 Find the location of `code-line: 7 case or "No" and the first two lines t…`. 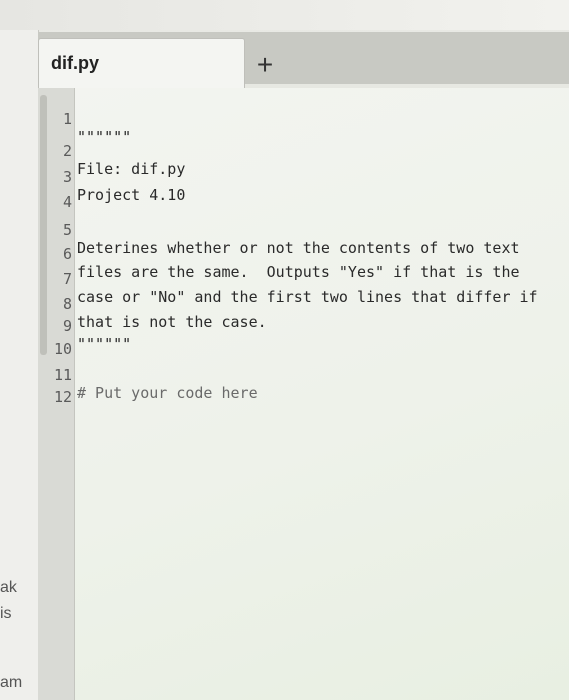

code-line: 7 case or "No" and the first two lines t… is located at coordinates (284, 279).